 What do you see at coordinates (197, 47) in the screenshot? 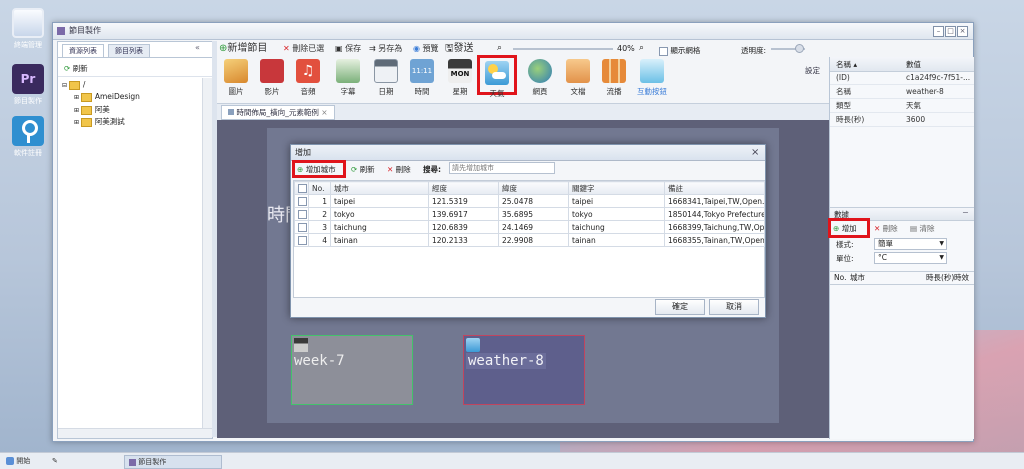
I see `collapse-panel-icon: «` at bounding box center [197, 47].